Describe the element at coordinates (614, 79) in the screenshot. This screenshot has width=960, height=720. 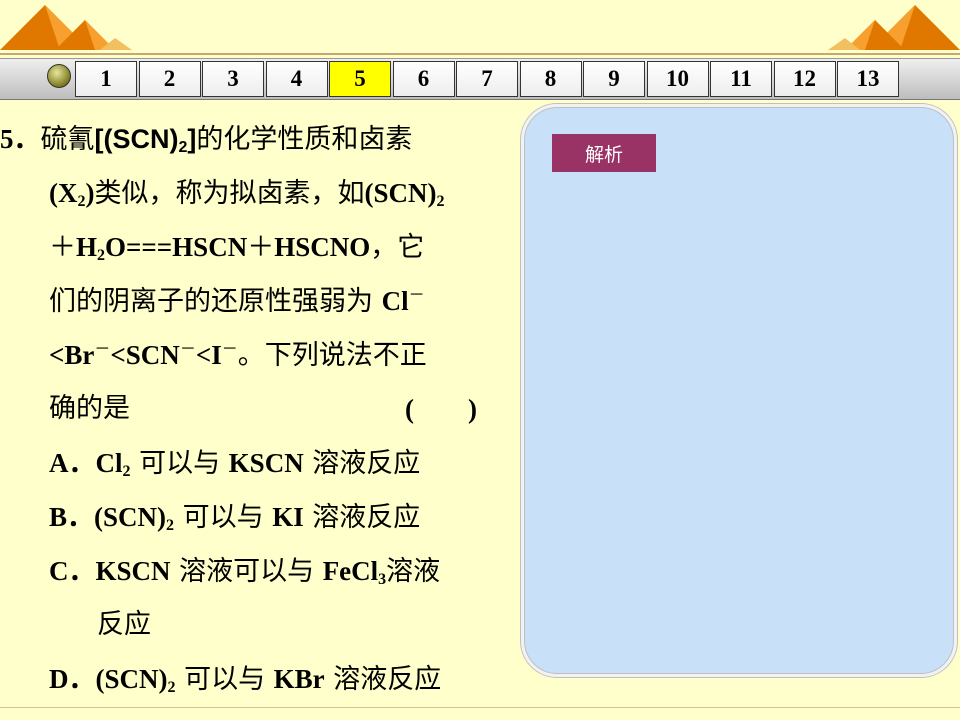
I see `page-button-9: 9` at that location.